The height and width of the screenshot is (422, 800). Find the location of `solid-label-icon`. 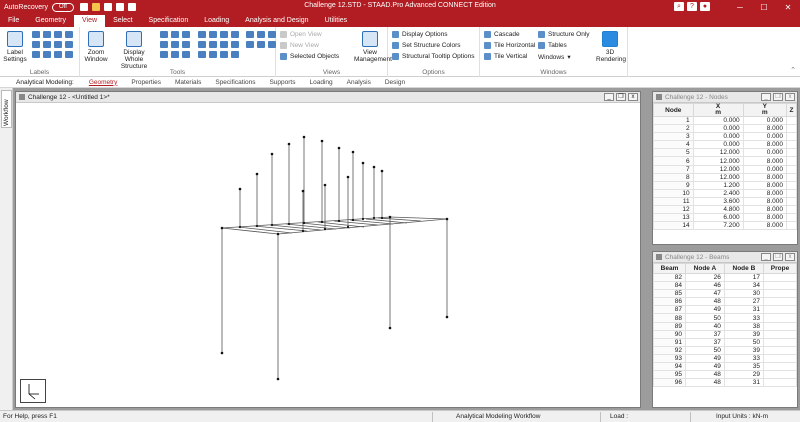

solid-label-icon is located at coordinates (69, 34).